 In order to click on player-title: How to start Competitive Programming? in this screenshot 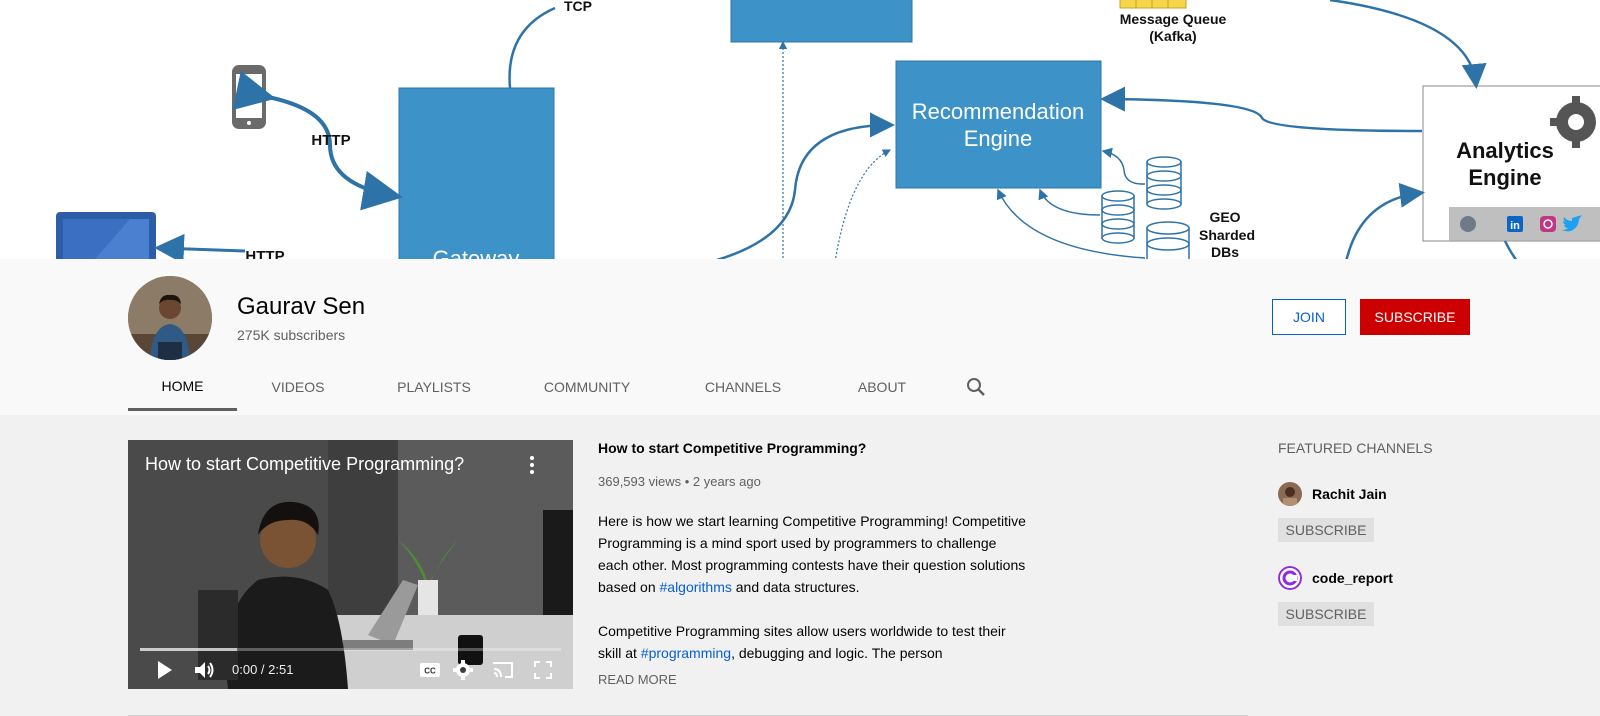, I will do `click(305, 464)`.